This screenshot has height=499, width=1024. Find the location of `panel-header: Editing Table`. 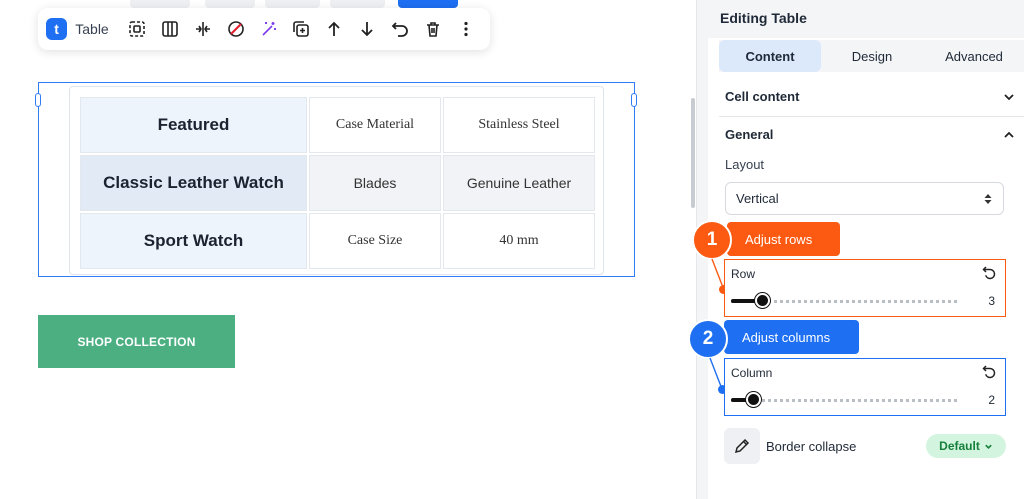

panel-header: Editing Table is located at coordinates (866, 19).